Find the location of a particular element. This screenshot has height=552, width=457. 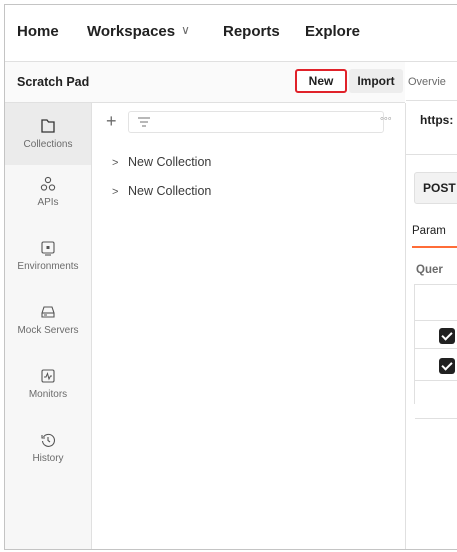

sidebar-item-mock-servers: Mock Servers is located at coordinates (48, 319).